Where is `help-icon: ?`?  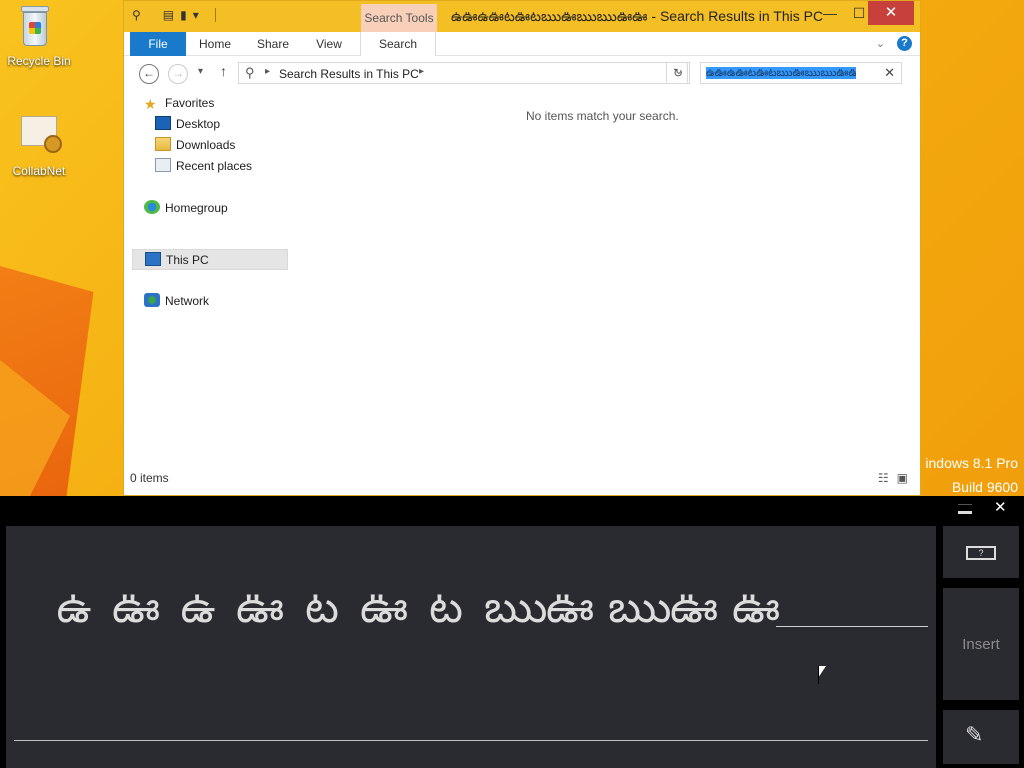
help-icon: ? is located at coordinates (904, 43).